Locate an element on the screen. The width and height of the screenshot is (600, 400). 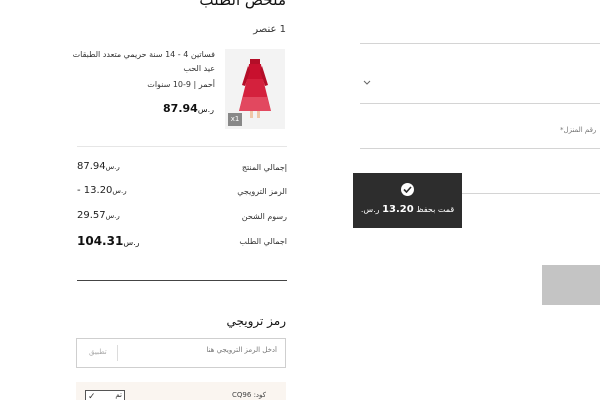
chevron-down-icon is located at coordinates (367, 83).